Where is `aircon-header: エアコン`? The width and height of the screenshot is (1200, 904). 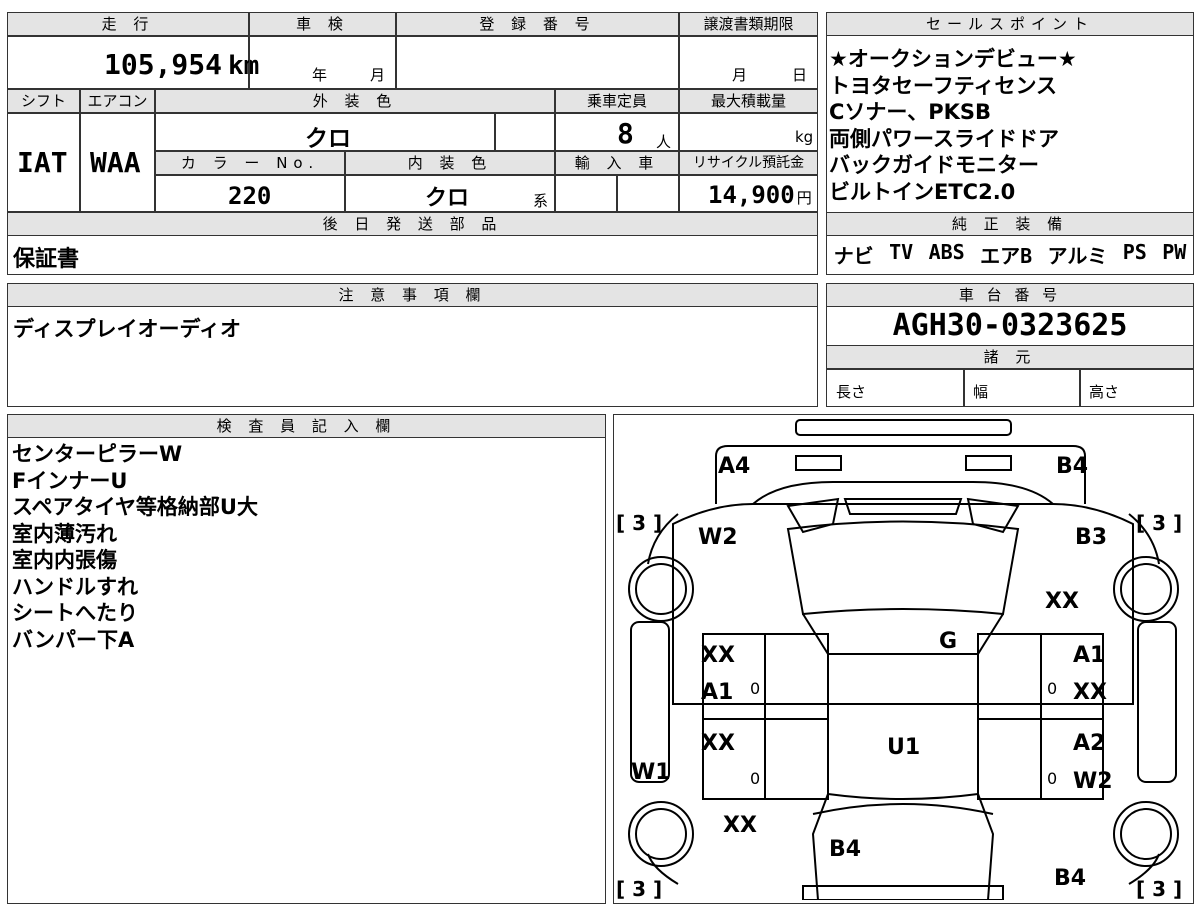 aircon-header: エアコン is located at coordinates (117, 101).